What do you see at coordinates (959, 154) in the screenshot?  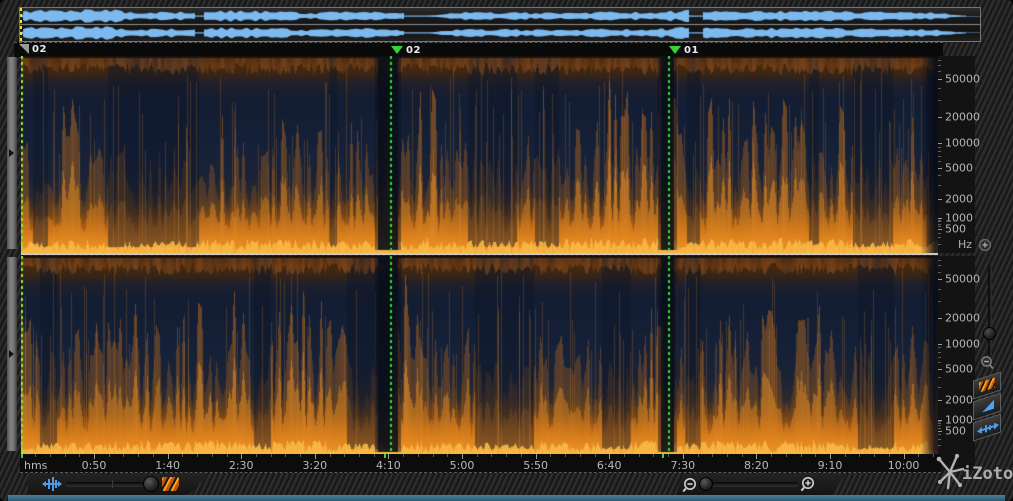 I see `frequency-axis-left: Hz 50000 20000 10000 5000 2000 1000 500` at bounding box center [959, 154].